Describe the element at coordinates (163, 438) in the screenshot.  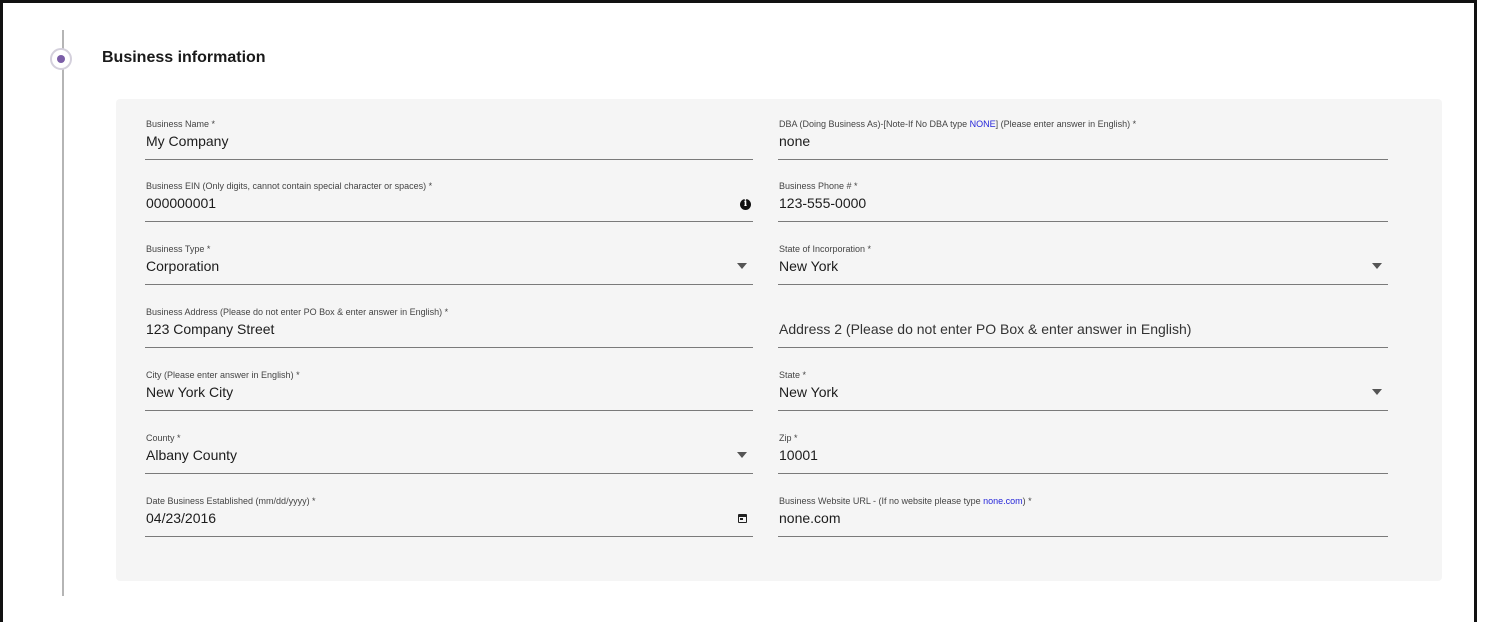
I see `county-label: County *` at that location.